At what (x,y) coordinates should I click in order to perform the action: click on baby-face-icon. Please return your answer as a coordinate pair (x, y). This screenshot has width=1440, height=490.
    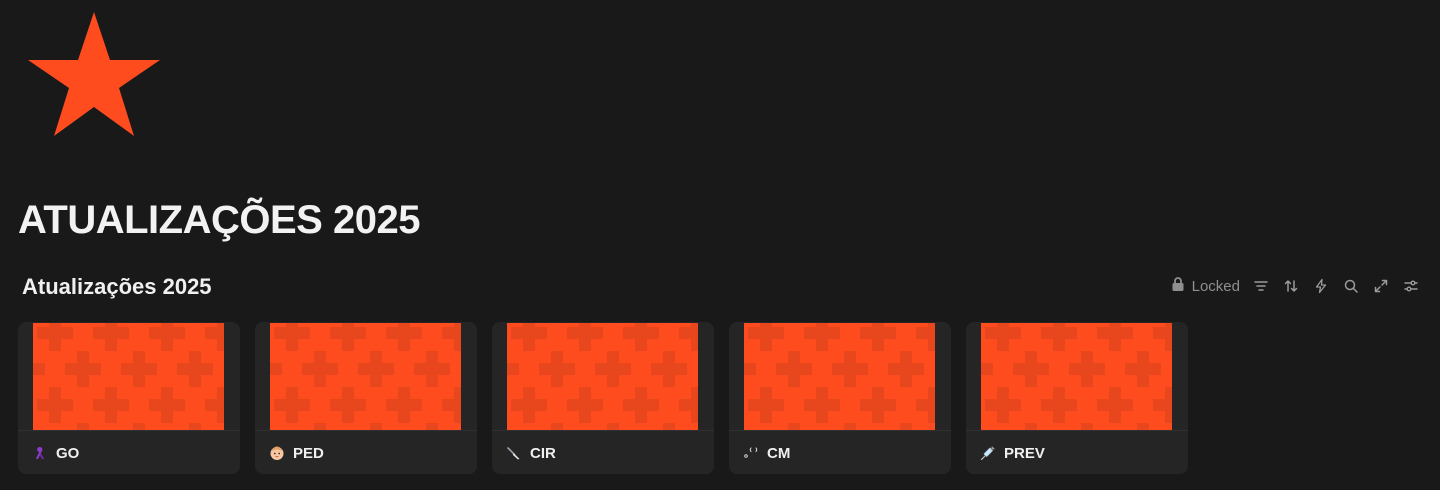
    Looking at the image, I should click on (277, 453).